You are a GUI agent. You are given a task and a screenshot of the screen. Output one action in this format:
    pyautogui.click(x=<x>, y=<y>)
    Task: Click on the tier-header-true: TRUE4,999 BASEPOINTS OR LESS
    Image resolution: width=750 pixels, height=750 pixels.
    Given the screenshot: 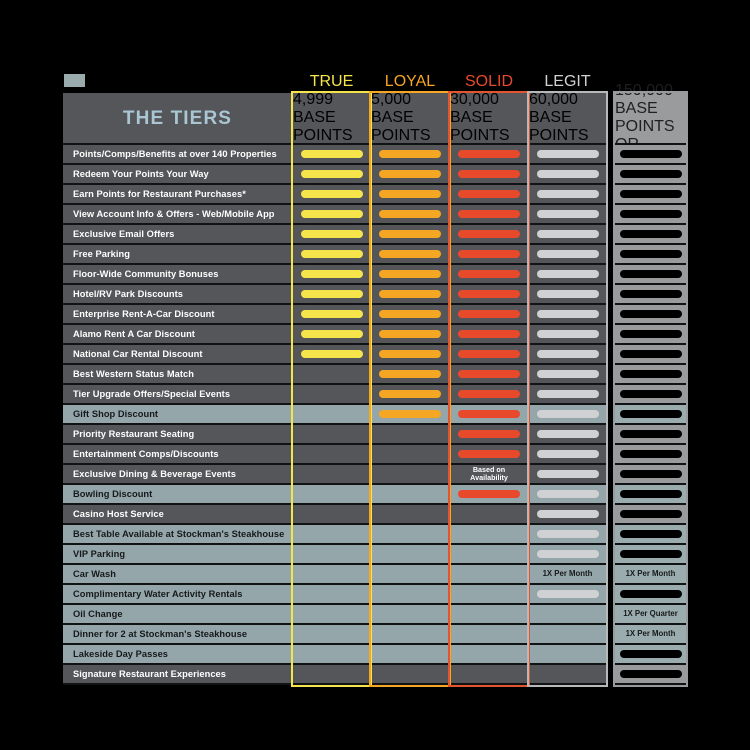 What is the action you would take?
    pyautogui.click(x=331, y=117)
    